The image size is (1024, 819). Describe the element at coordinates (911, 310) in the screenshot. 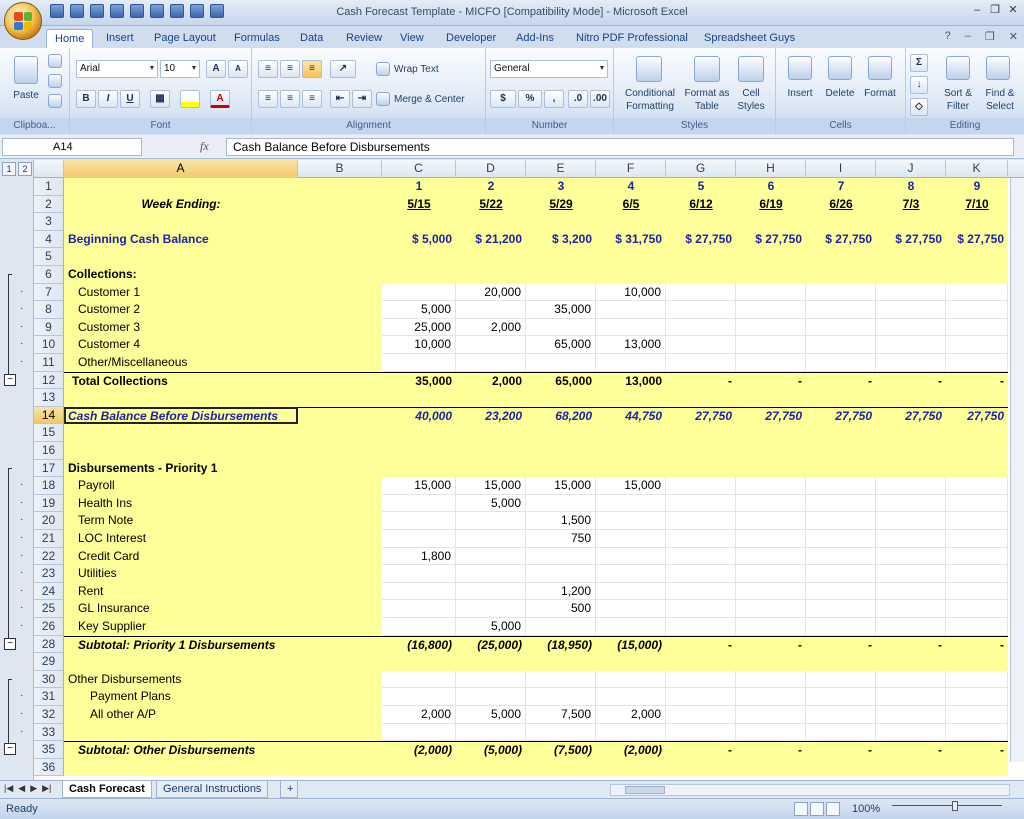

I see `cell-j8` at that location.